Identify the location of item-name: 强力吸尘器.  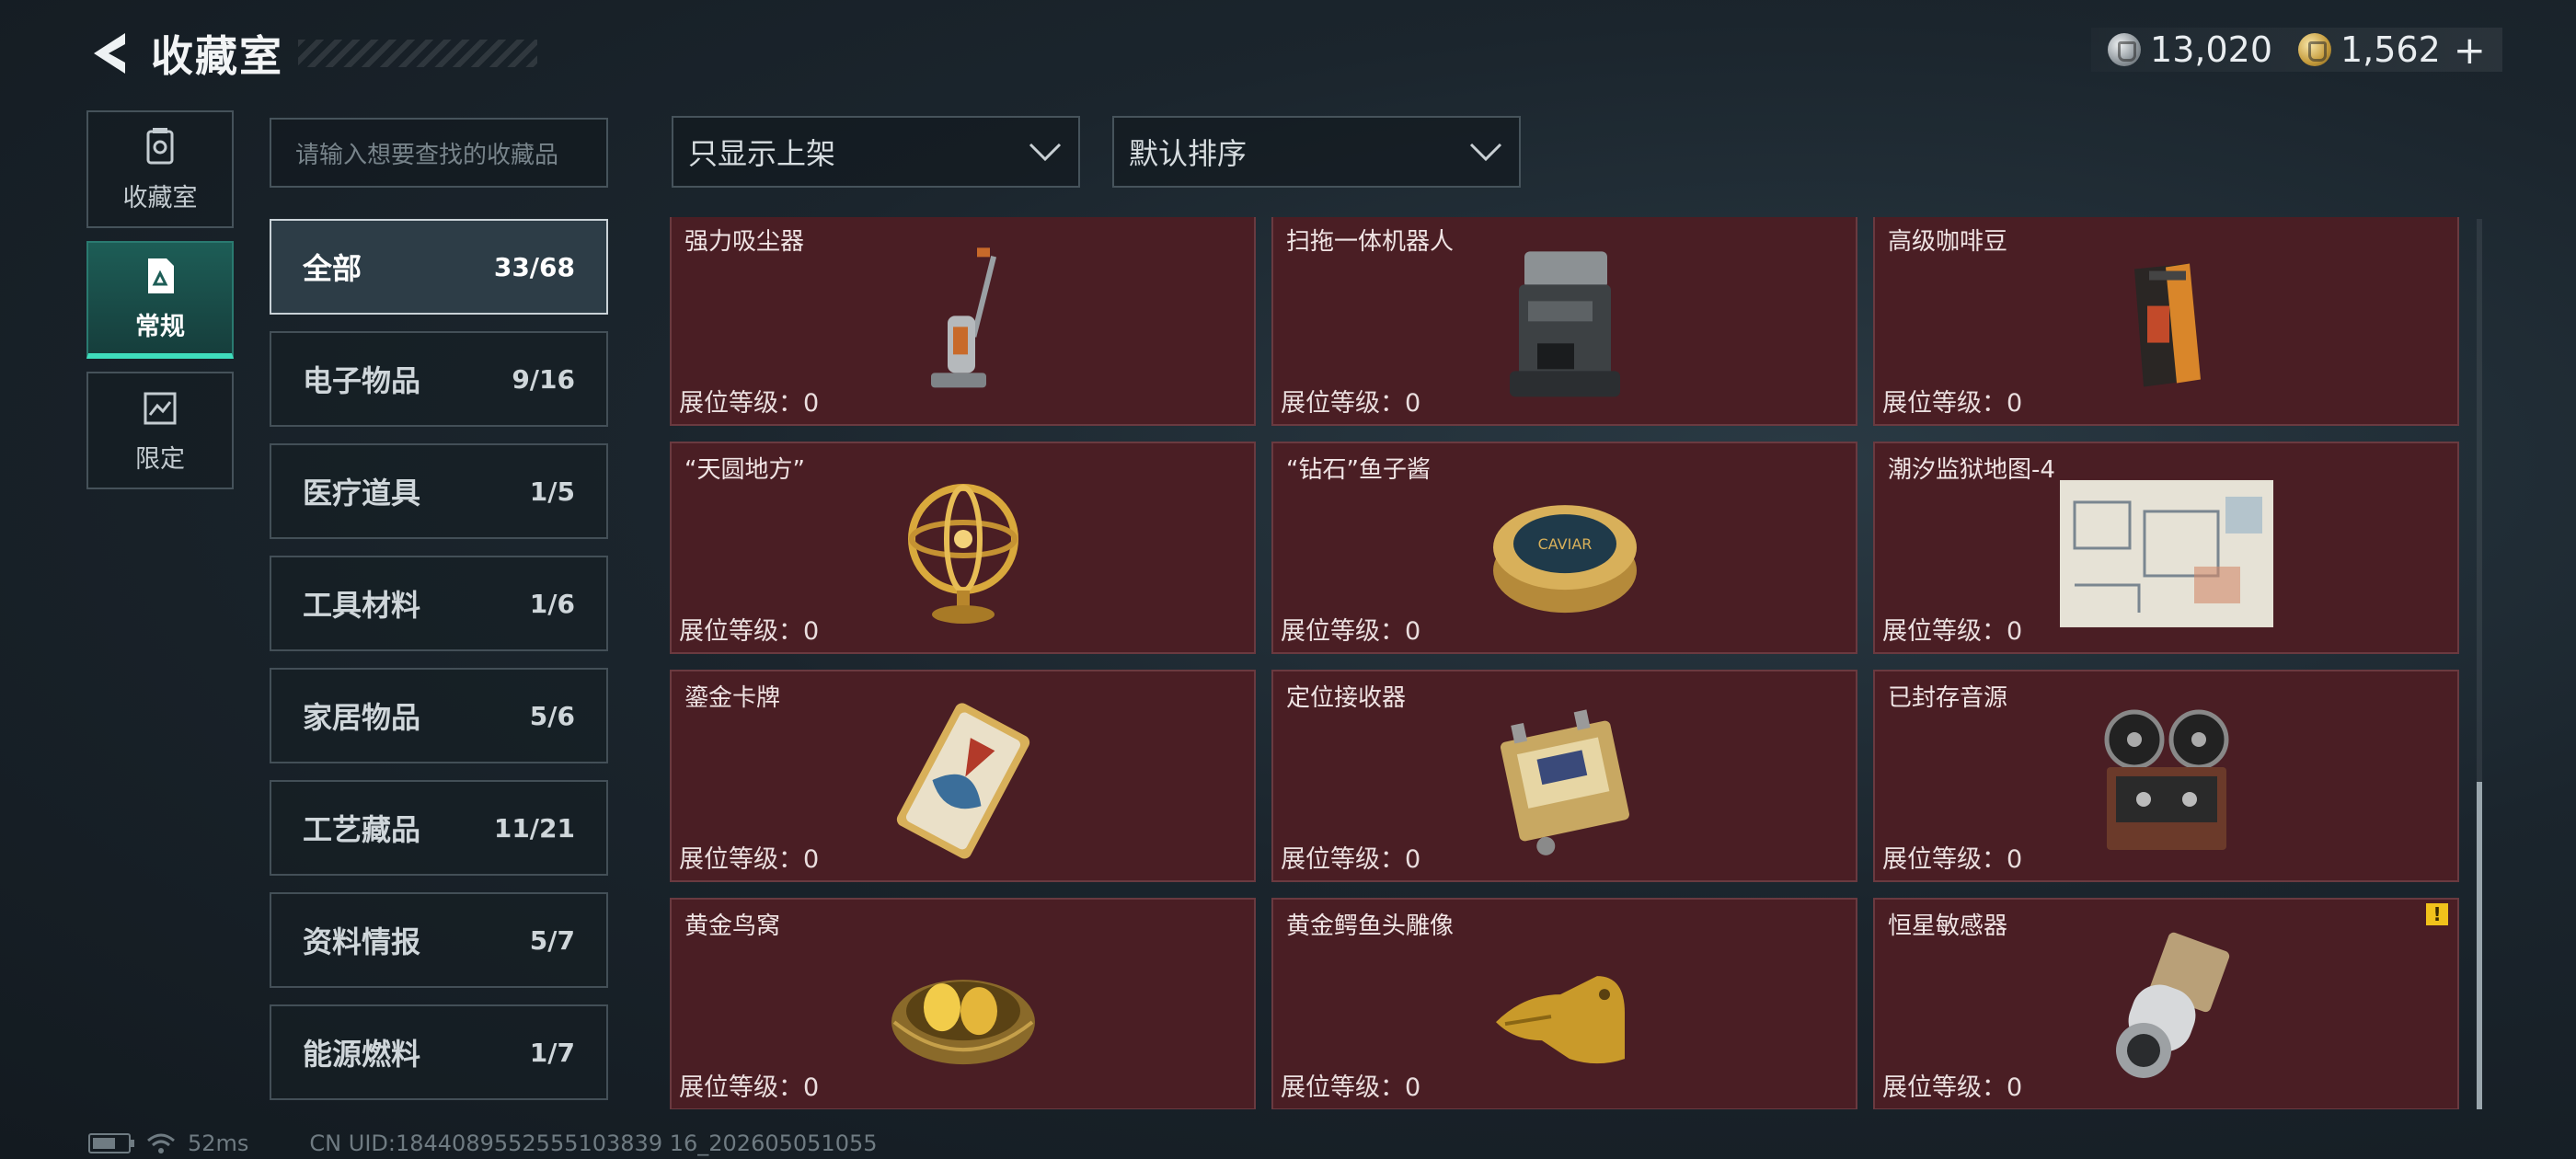
(744, 242).